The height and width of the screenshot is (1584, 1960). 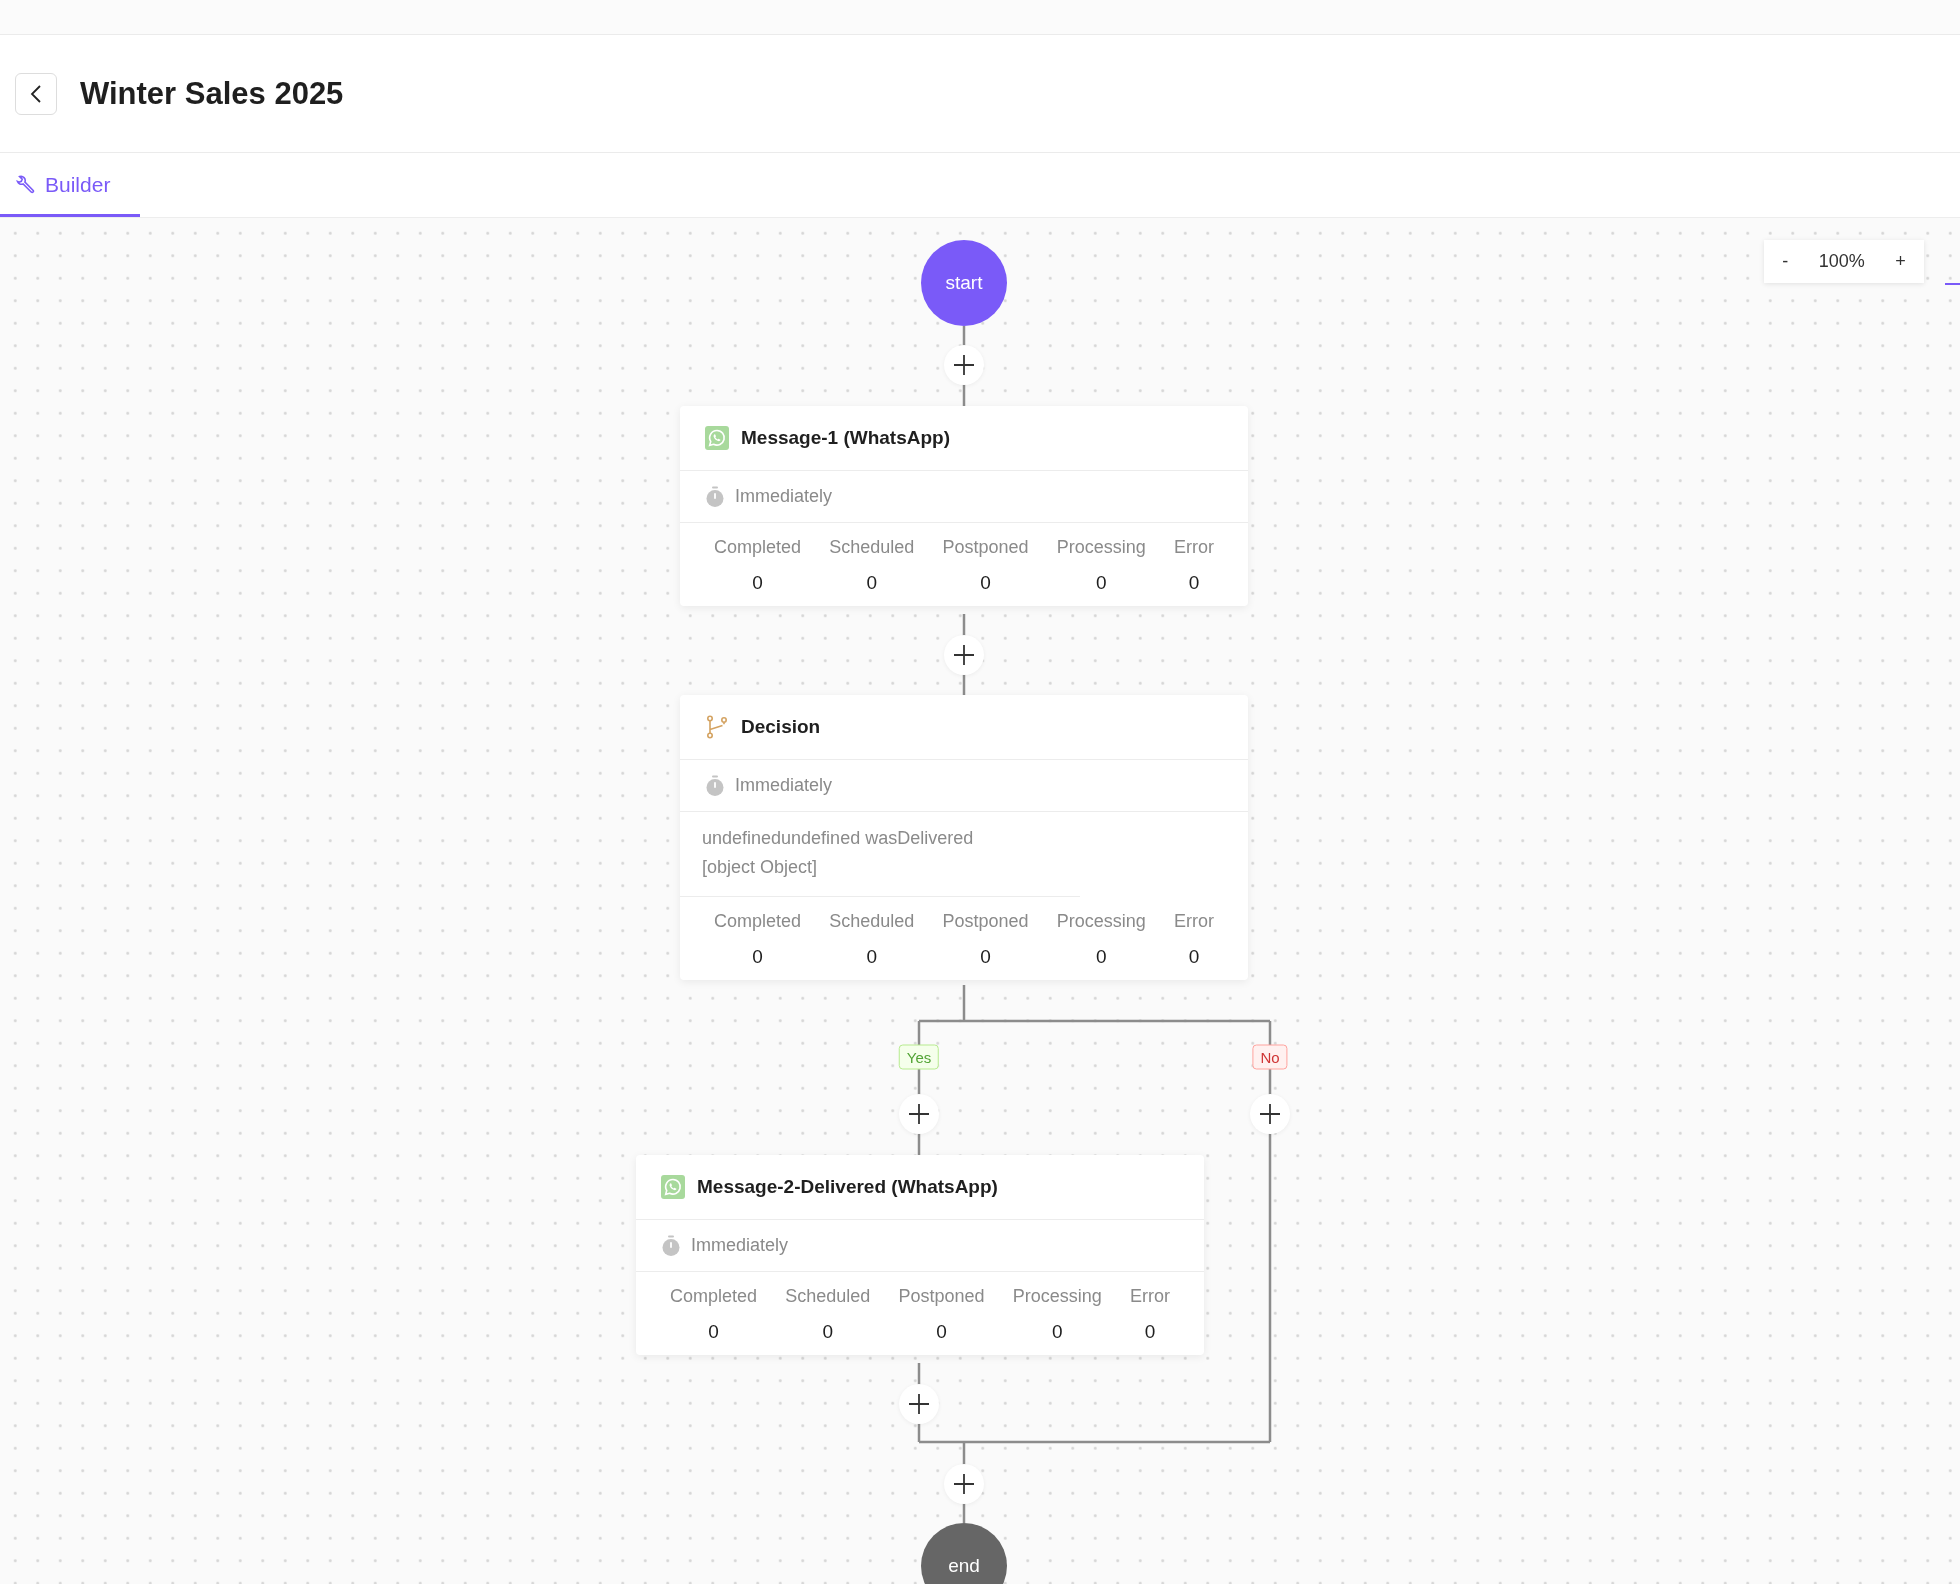 What do you see at coordinates (1900, 261) in the screenshot?
I see `zoom-in-button: +` at bounding box center [1900, 261].